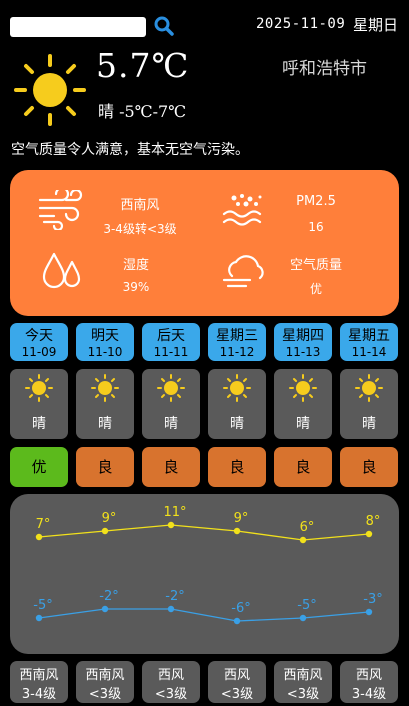 The width and height of the screenshot is (409, 706). Describe the element at coordinates (61, 270) in the screenshot. I see `humidity-icon` at that location.